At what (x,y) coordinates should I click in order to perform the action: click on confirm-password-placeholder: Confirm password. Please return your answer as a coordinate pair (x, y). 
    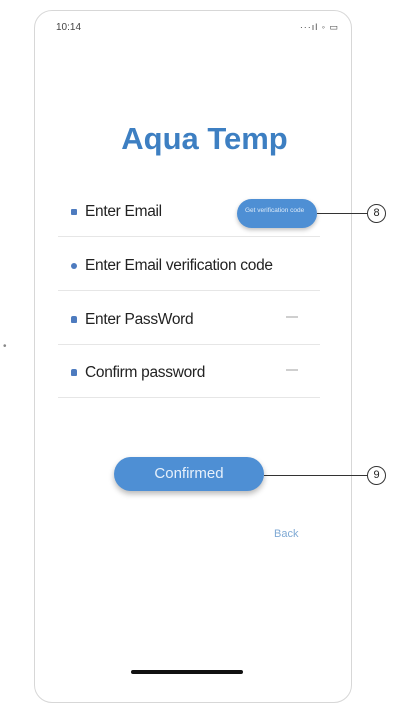
    Looking at the image, I should click on (145, 372).